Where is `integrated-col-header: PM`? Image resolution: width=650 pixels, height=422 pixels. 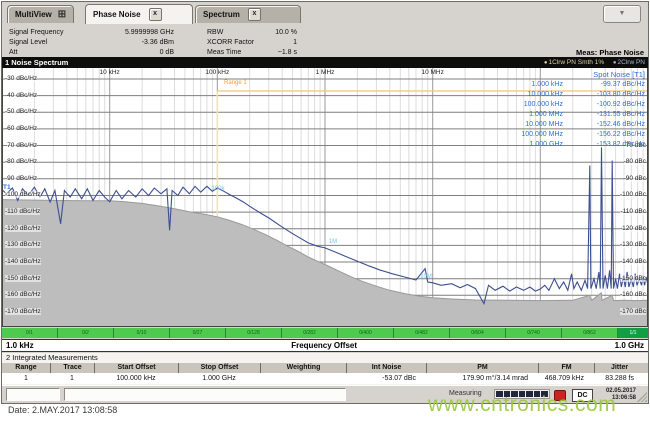 integrated-col-header: PM is located at coordinates (482, 368).